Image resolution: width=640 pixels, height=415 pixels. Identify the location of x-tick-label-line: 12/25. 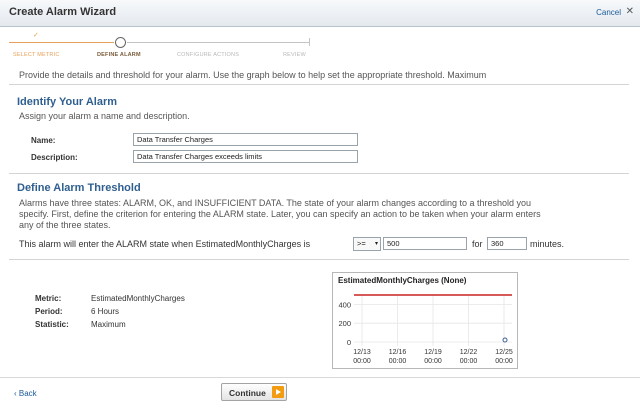
(504, 352).